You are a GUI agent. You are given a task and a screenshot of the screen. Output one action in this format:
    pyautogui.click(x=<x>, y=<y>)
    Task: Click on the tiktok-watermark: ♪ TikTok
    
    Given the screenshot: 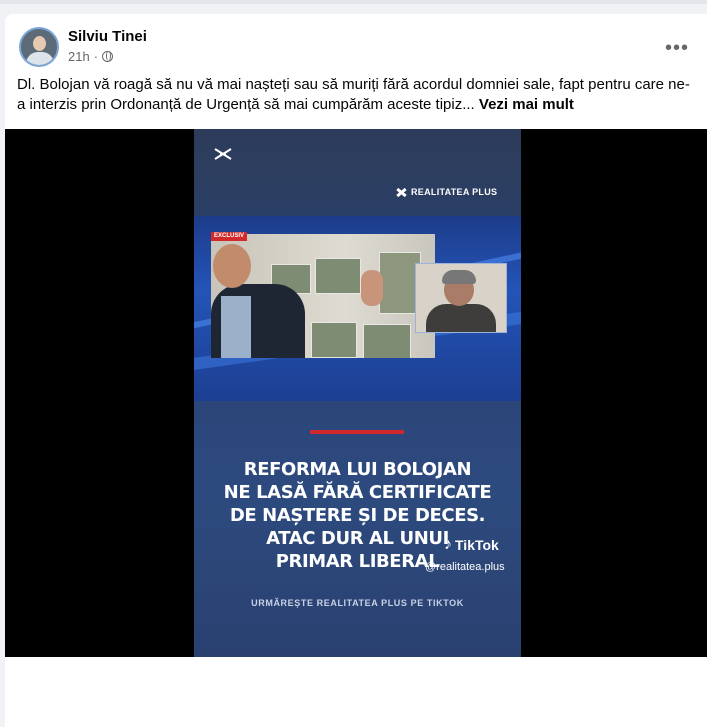 What is the action you would take?
    pyautogui.click(x=471, y=545)
    